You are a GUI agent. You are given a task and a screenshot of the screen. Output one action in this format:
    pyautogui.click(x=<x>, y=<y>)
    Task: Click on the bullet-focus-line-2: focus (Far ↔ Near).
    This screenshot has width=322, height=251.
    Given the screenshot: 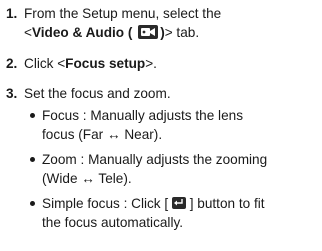 What is the action you would take?
    pyautogui.click(x=102, y=134)
    